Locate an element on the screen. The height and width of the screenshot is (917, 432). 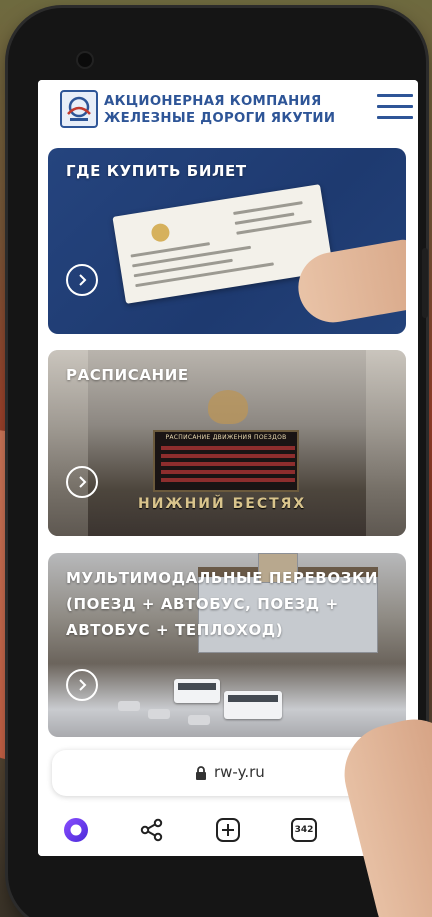
card-title: ГДЕ КУПИТЬ БИЛЕТ is located at coordinates (156, 171).